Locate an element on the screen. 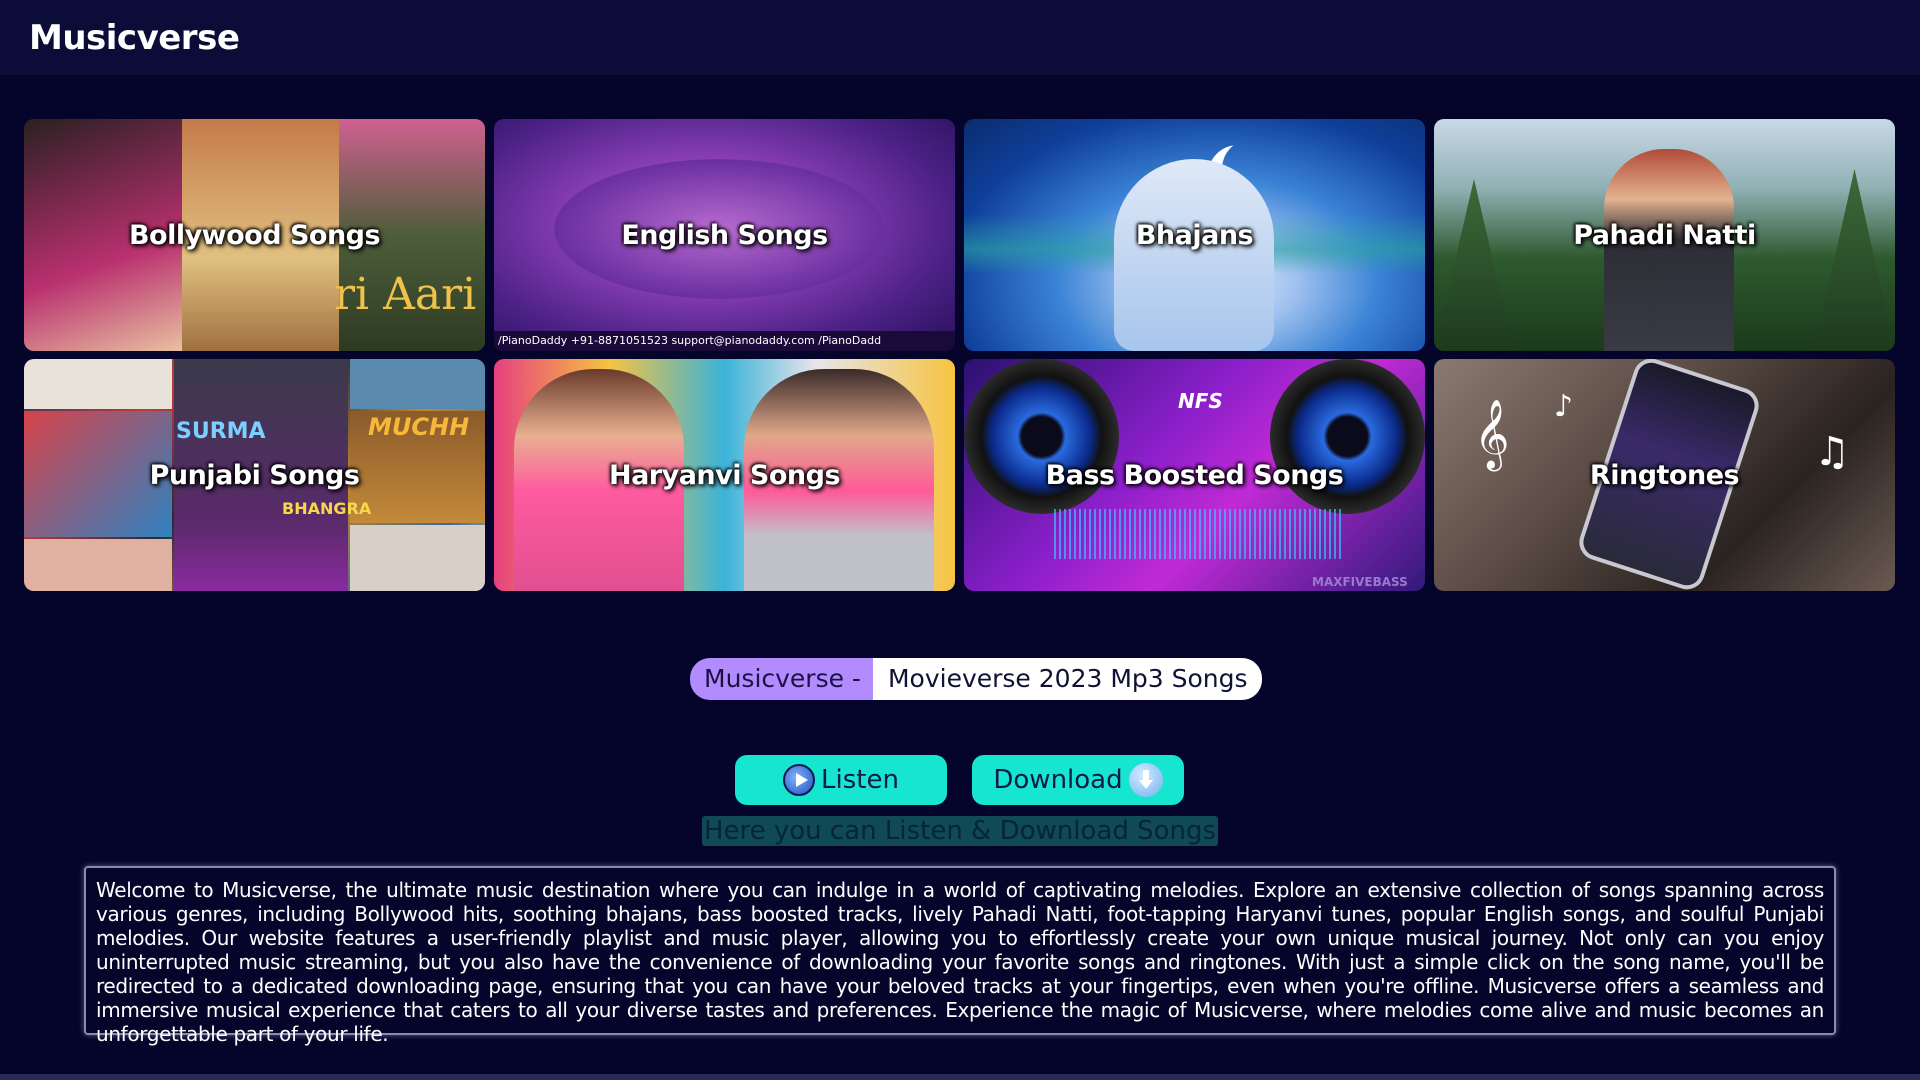  music-note-icon: ♫ is located at coordinates (1832, 452).